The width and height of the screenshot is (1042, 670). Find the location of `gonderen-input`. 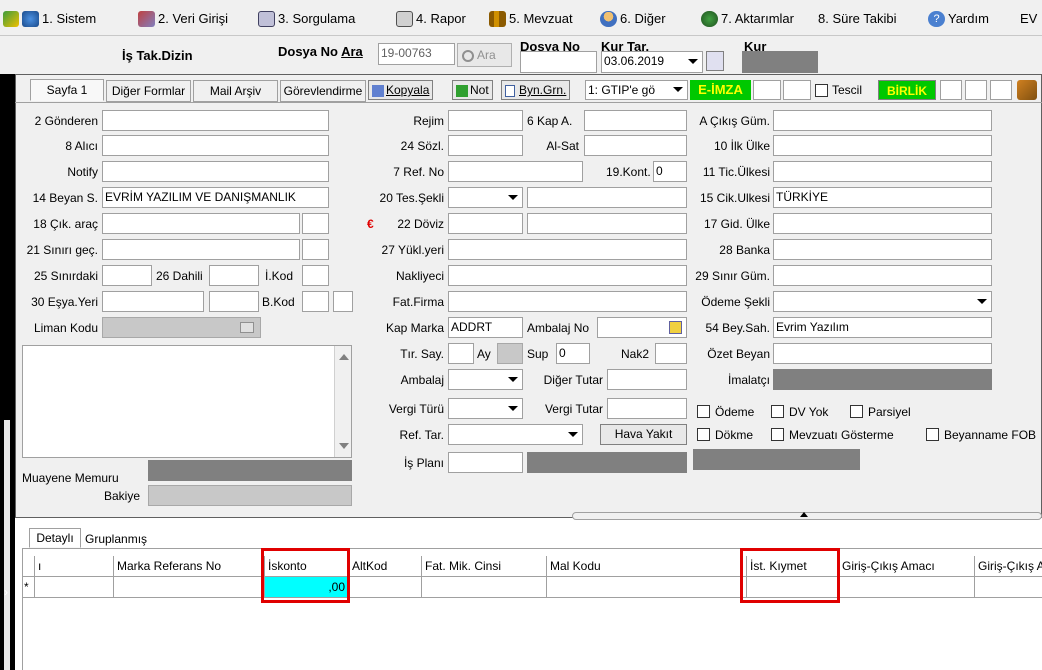

gonderen-input is located at coordinates (215, 120).